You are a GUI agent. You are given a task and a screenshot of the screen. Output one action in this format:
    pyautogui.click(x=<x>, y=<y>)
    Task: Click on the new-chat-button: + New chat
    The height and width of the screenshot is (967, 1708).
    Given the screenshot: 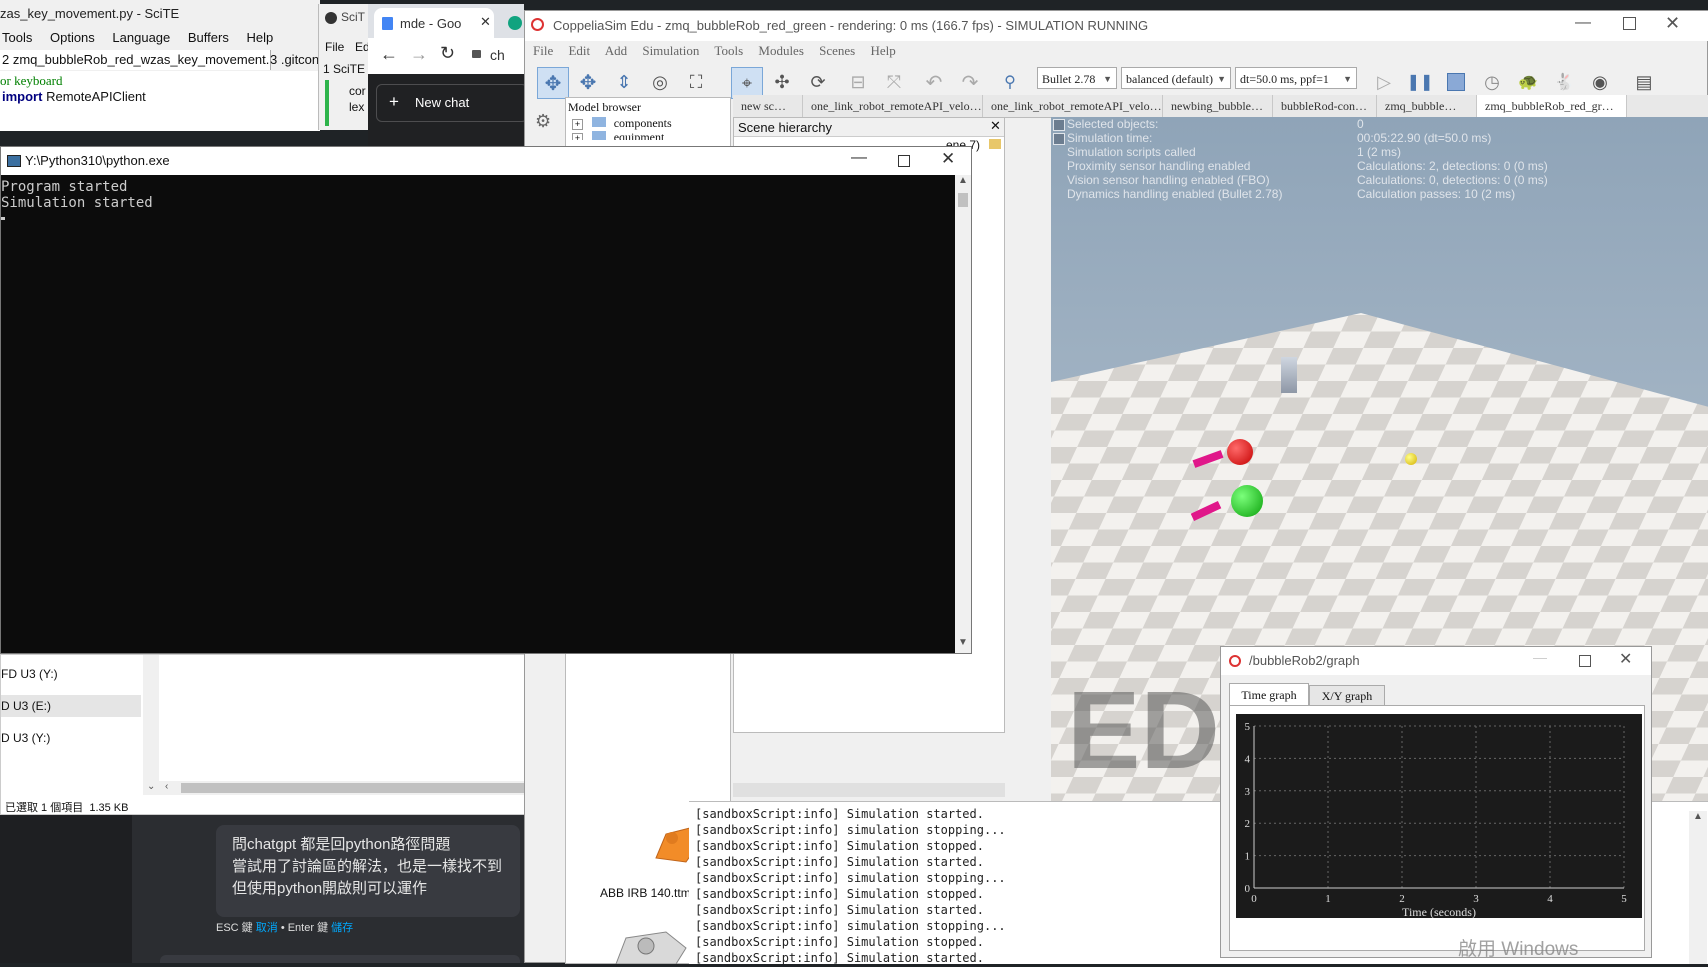 What is the action you would take?
    pyautogui.click(x=452, y=103)
    